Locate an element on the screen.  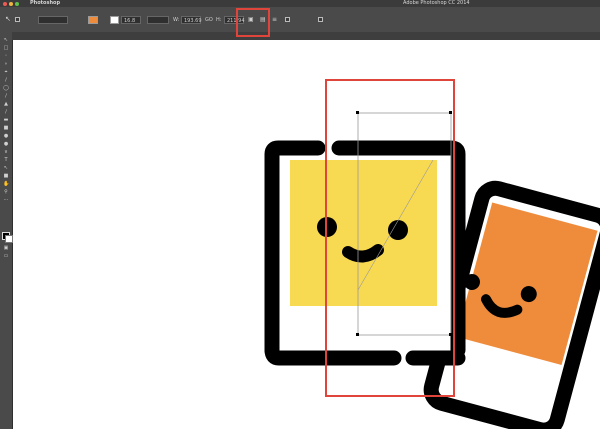
document-tab is located at coordinates (306, 36).